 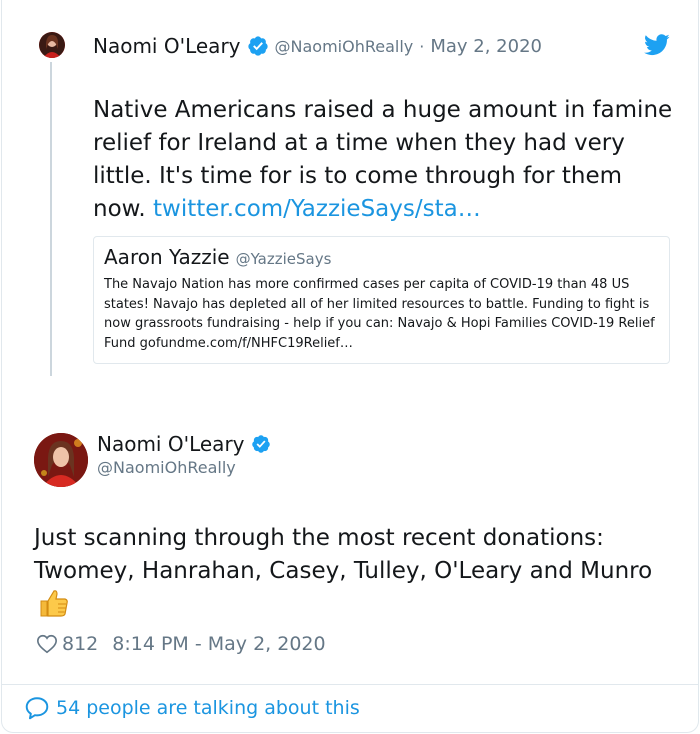 What do you see at coordinates (167, 46) in the screenshot?
I see `parent-author-name: Naomi O'Leary` at bounding box center [167, 46].